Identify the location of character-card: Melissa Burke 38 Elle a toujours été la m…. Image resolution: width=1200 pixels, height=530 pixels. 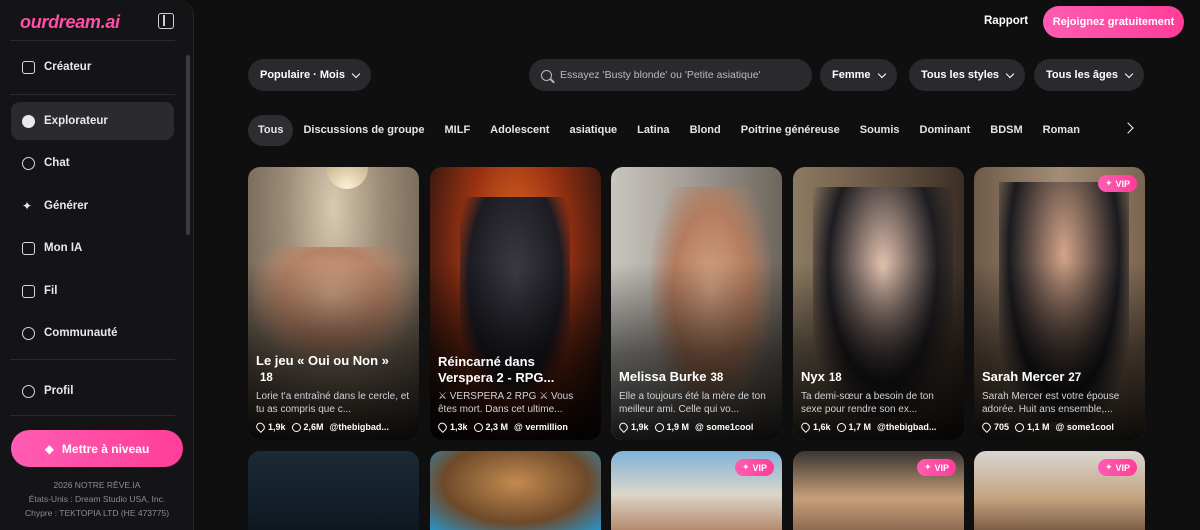
(696, 303).